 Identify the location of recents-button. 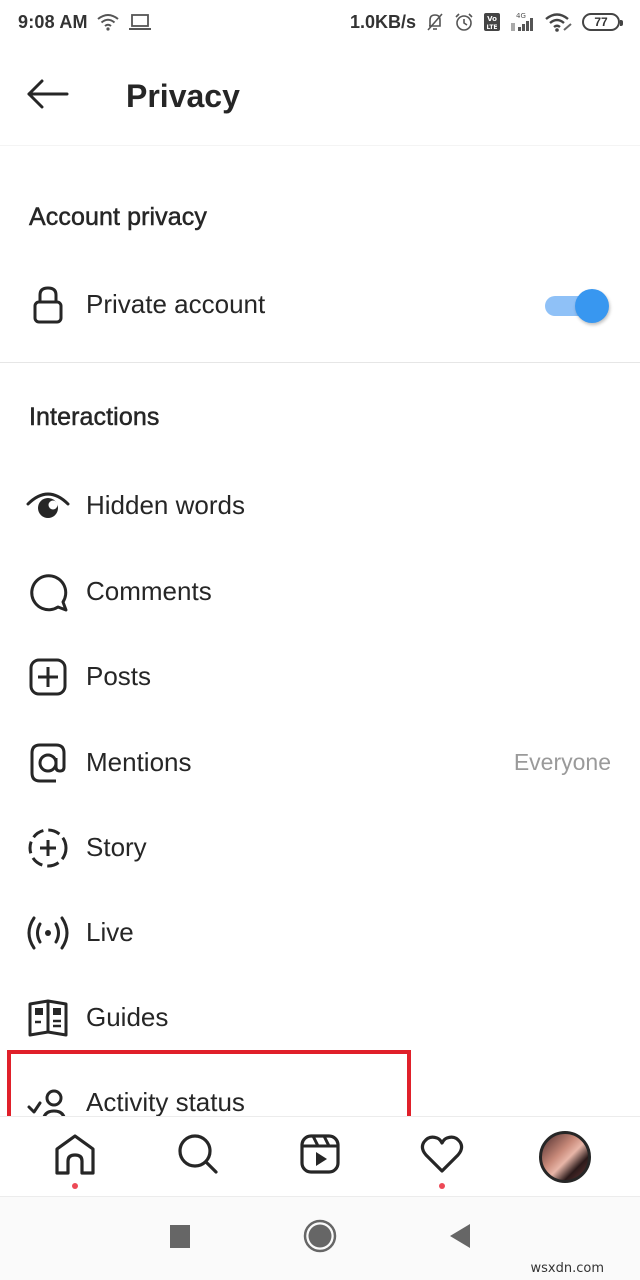
(180, 1239).